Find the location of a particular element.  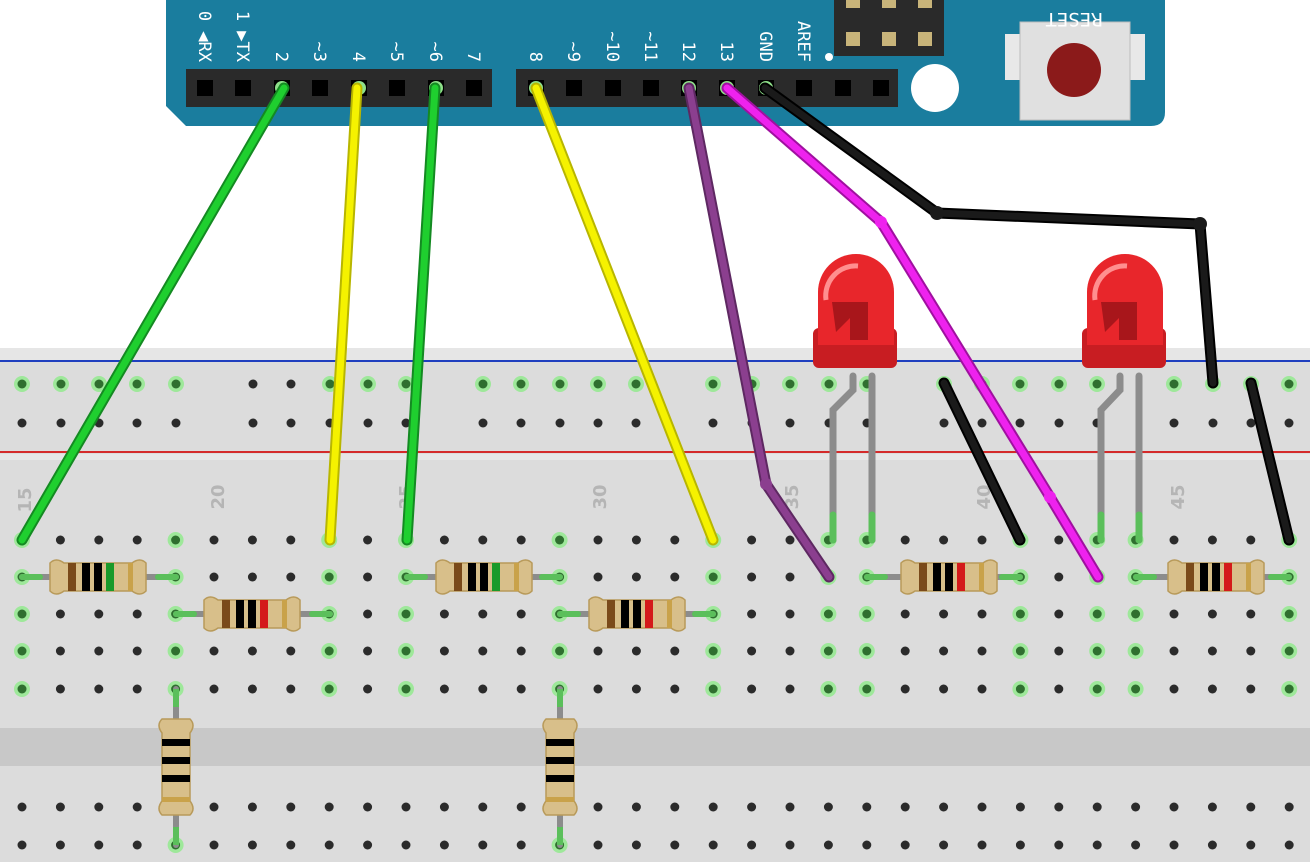

rail-divider is located at coordinates (655, 457).